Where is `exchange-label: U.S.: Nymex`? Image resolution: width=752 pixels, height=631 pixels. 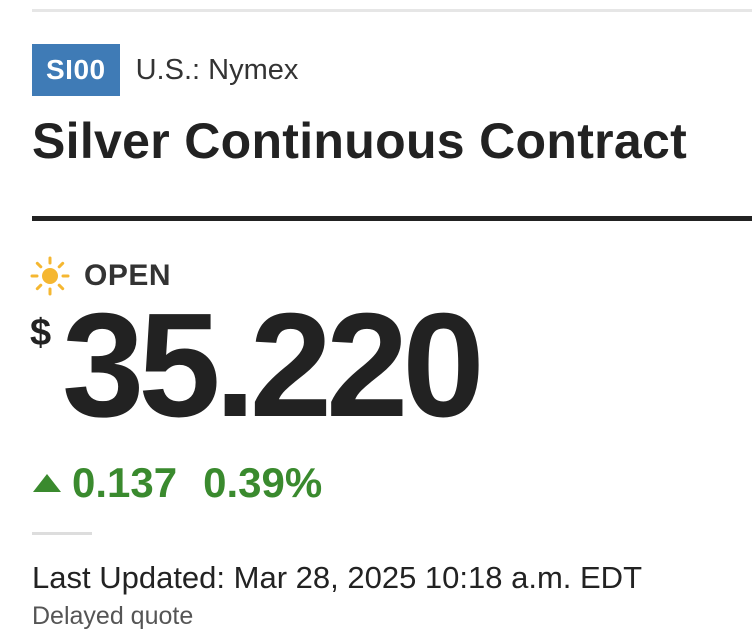
exchange-label: U.S.: Nymex is located at coordinates (217, 69).